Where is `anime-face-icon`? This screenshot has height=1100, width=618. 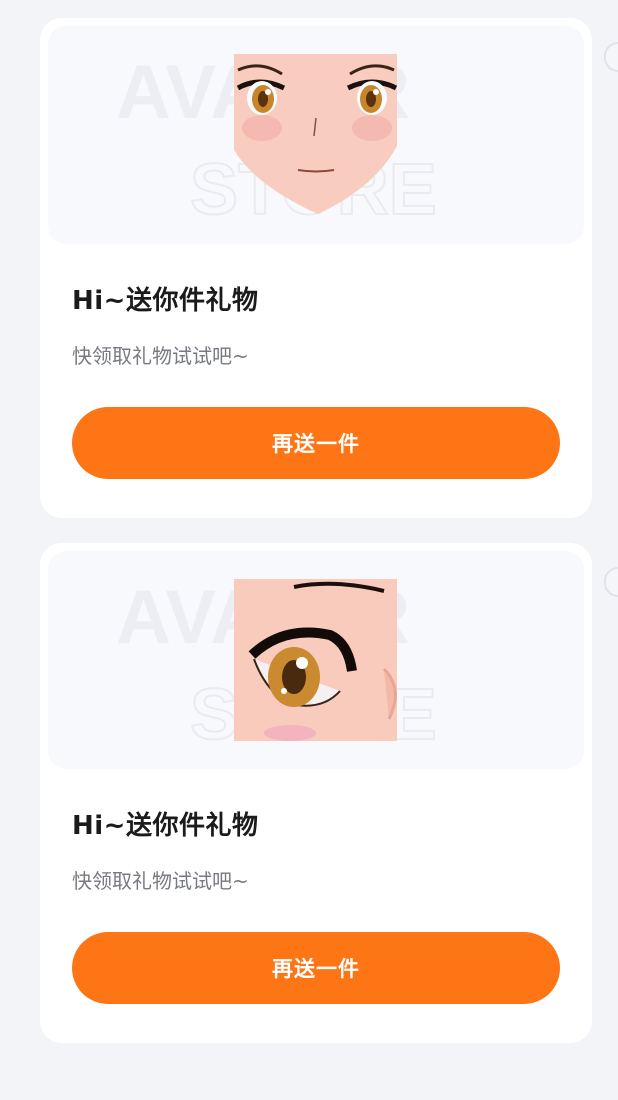
anime-face-icon is located at coordinates (315, 134).